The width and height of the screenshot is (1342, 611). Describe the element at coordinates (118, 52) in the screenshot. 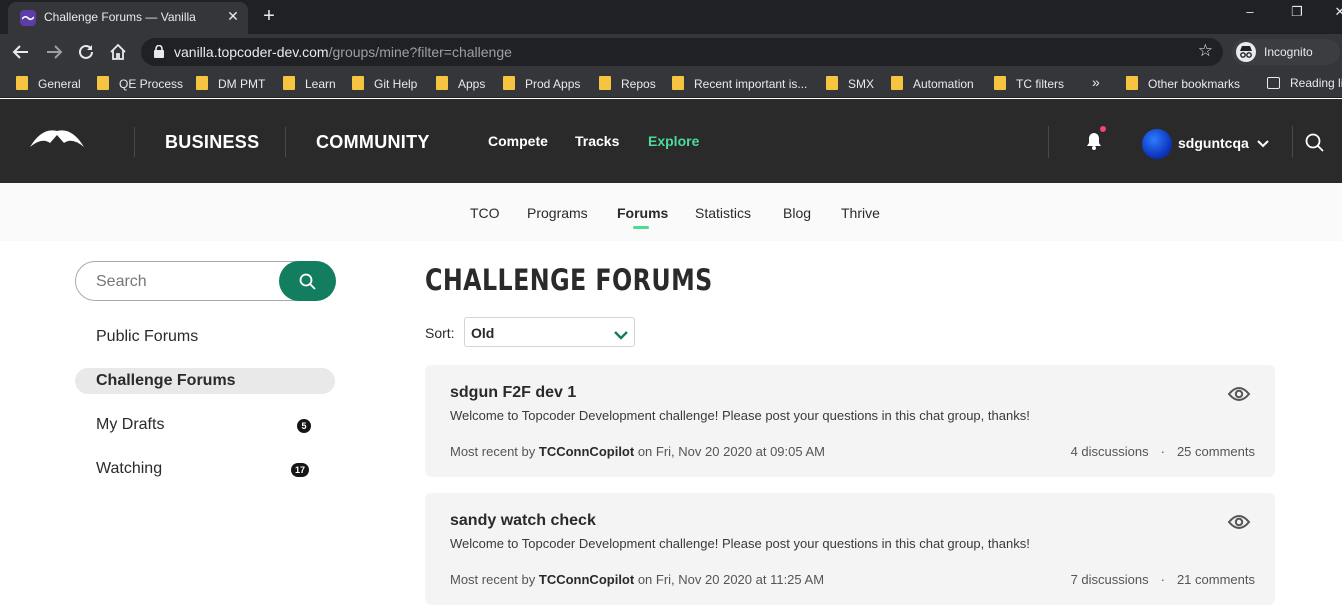

I see `home-icon` at that location.